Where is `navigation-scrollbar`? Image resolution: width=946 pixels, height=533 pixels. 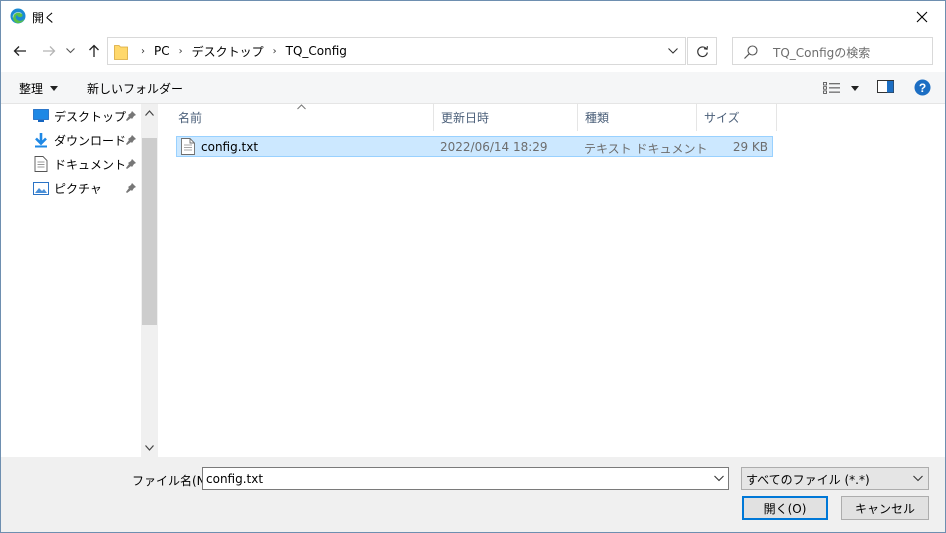
navigation-scrollbar is located at coordinates (149, 280).